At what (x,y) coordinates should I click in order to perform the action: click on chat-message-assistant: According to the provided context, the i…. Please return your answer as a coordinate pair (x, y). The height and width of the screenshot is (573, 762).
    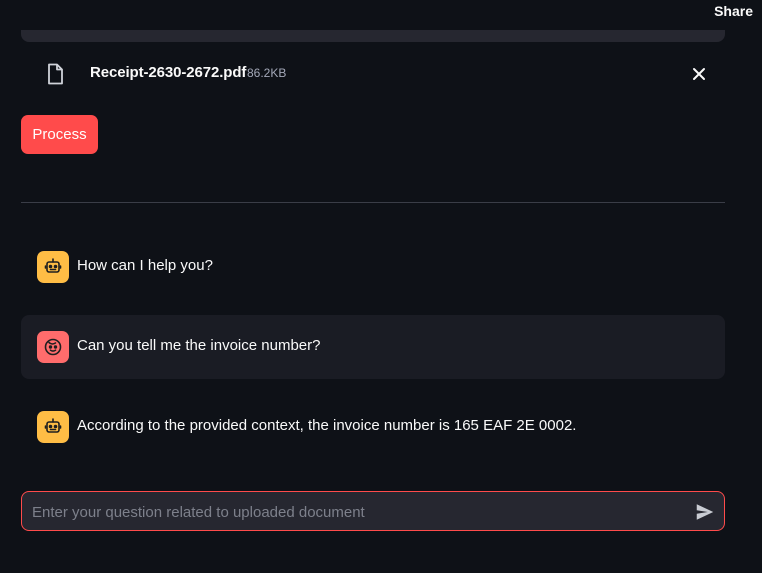
    Looking at the image, I should click on (373, 427).